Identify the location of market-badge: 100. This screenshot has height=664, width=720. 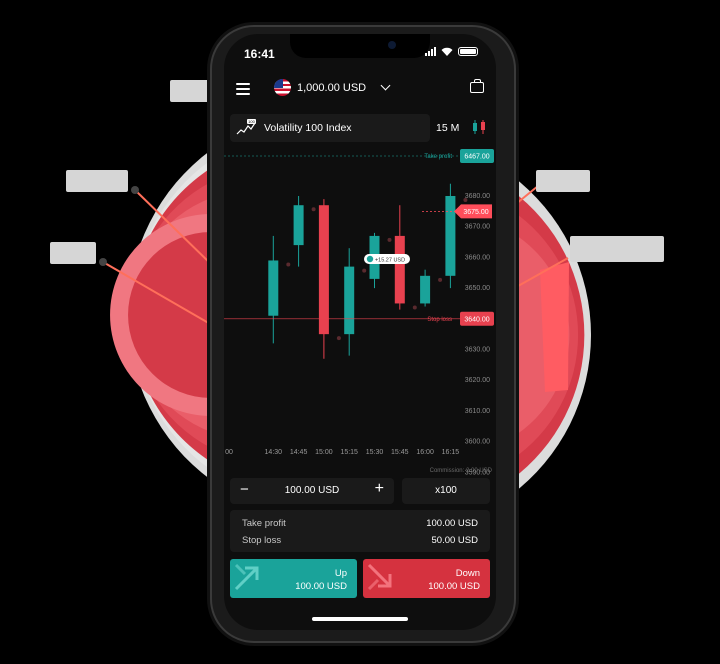
(251, 121).